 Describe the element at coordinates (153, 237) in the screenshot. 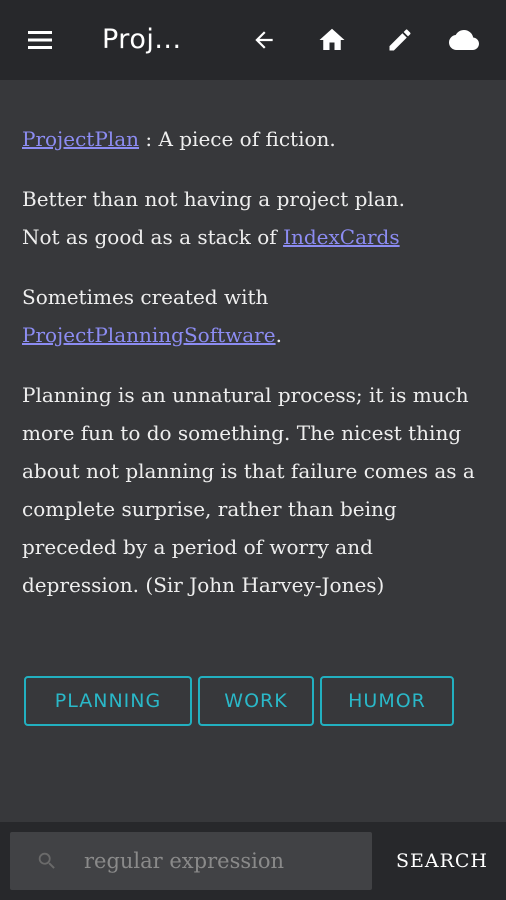

I see `paragraph-2-text: Not as good as a stack of` at that location.